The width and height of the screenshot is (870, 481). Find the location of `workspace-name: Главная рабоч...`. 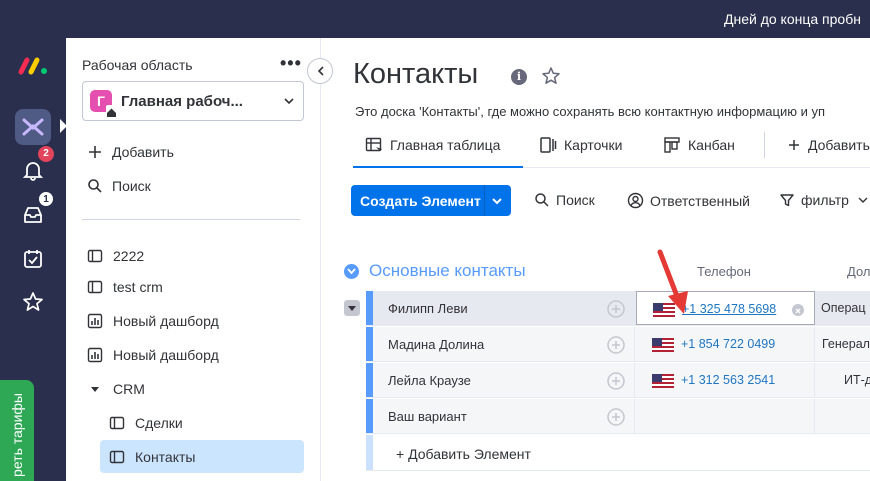

workspace-name: Главная рабоч... is located at coordinates (182, 101).